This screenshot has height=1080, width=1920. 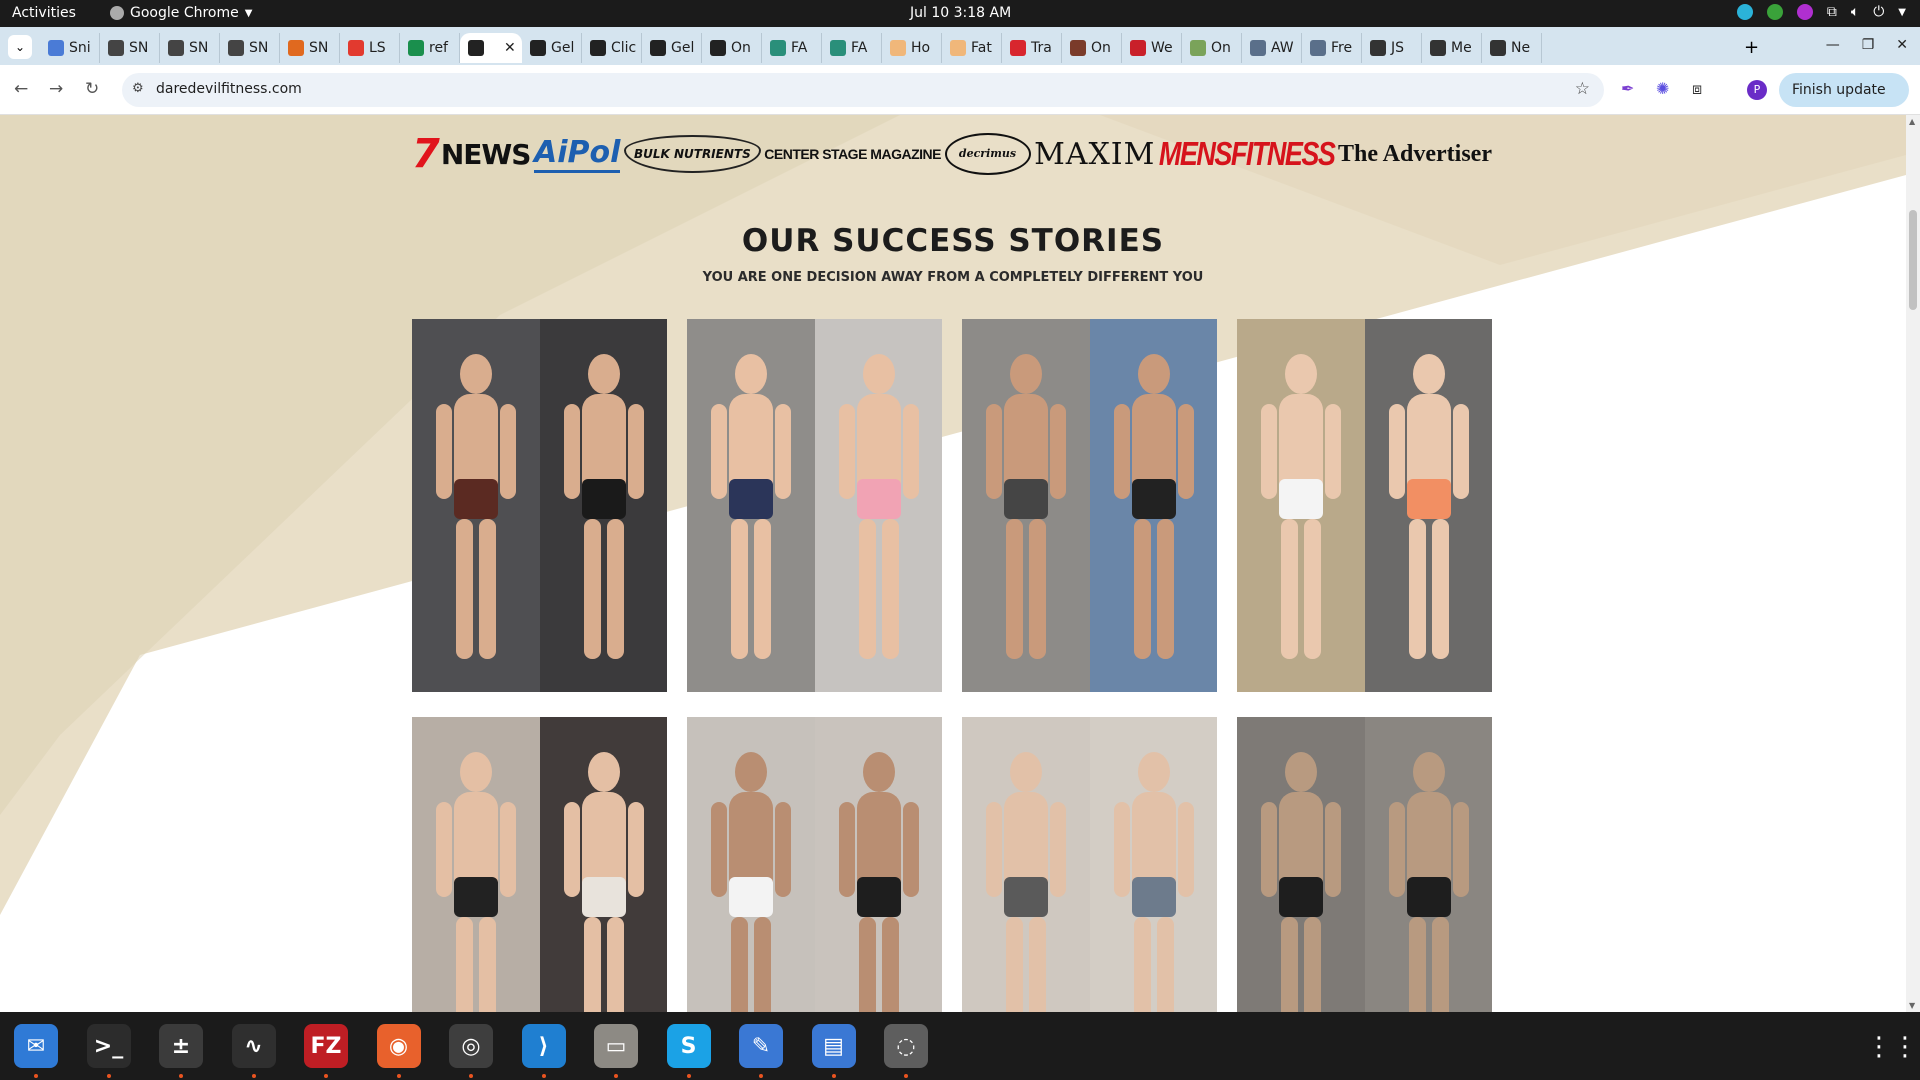 I want to click on document-viewer-icon: ▤, so click(x=833, y=1046).